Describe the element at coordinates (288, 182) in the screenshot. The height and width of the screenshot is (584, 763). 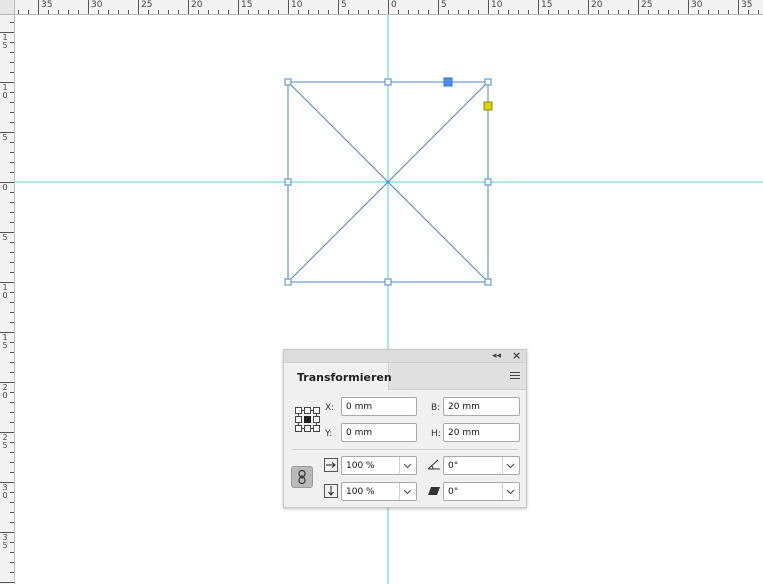
I see `handle-middle-left` at that location.